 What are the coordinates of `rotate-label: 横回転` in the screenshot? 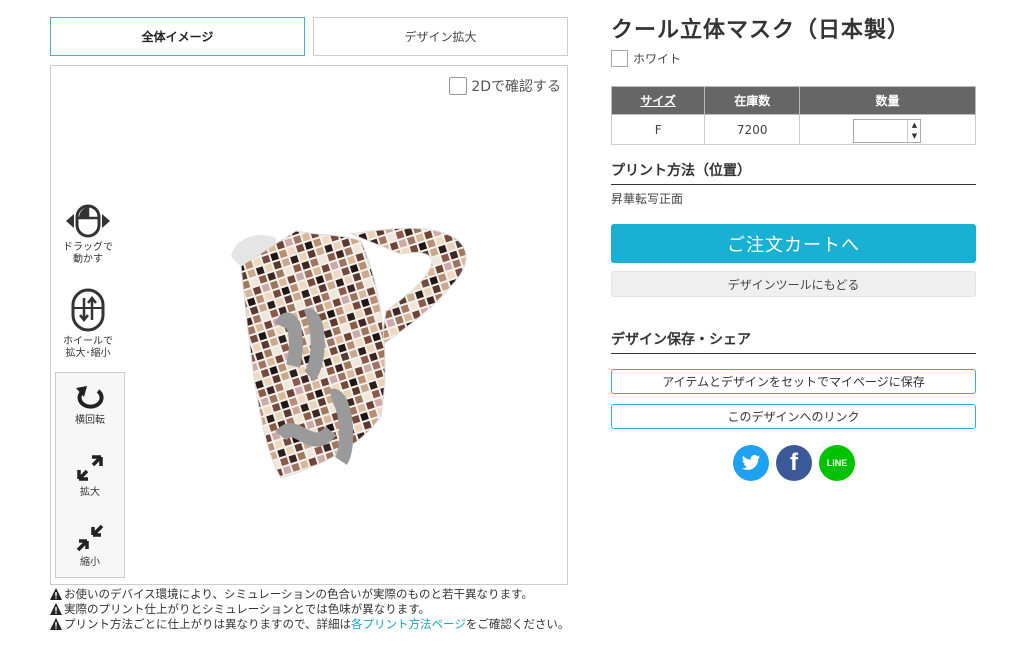 It's located at (90, 420).